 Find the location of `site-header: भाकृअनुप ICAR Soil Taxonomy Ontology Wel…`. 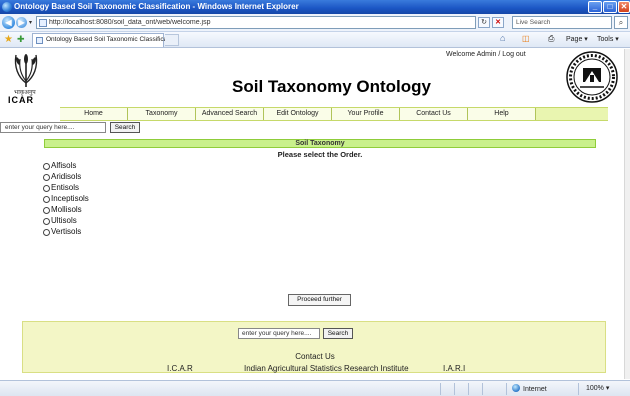

site-header: भाकृअनुप ICAR Soil Taxonomy Ontology Wel… is located at coordinates (312, 78).